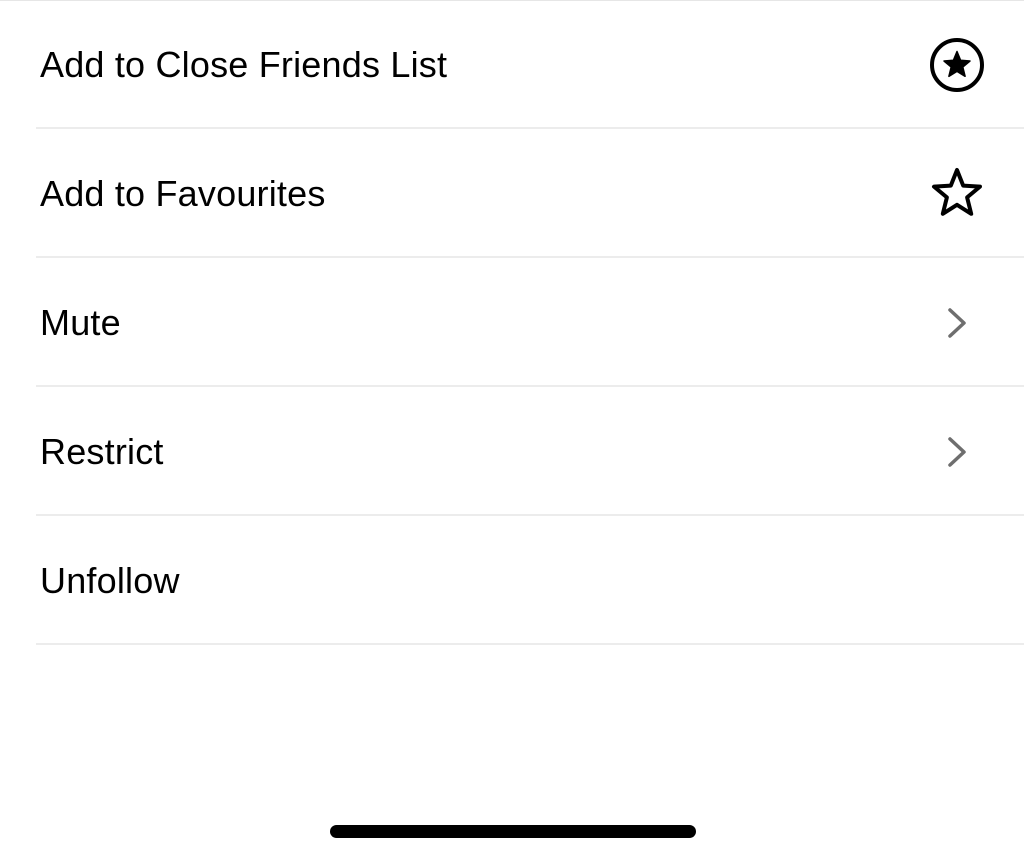  Describe the element at coordinates (513, 831) in the screenshot. I see `home-indicator-bar` at that location.